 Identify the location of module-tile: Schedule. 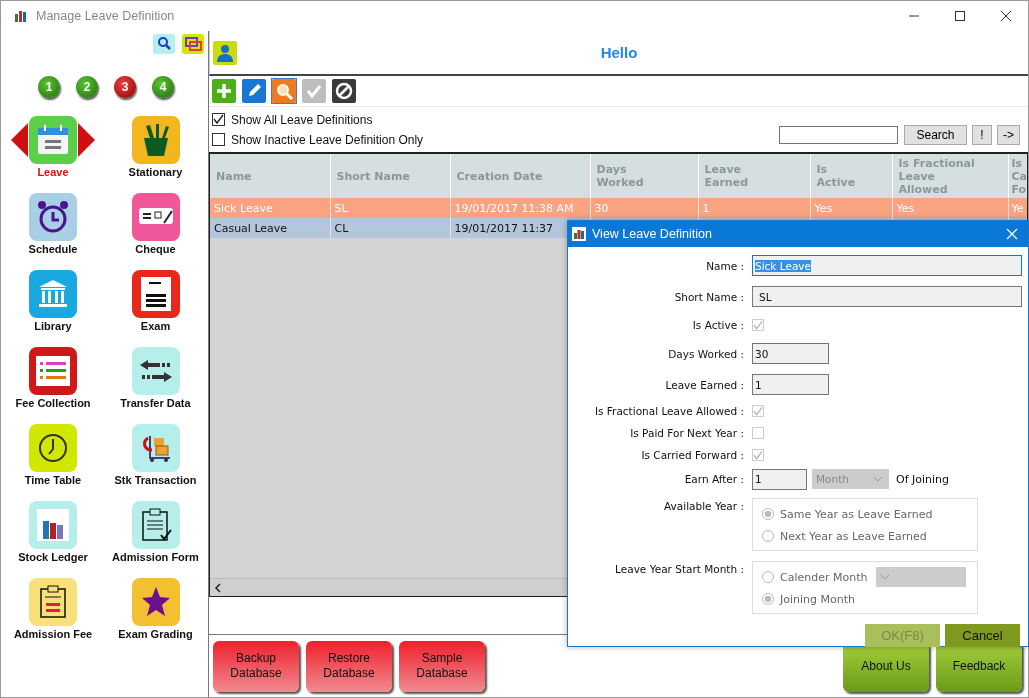
(53, 231).